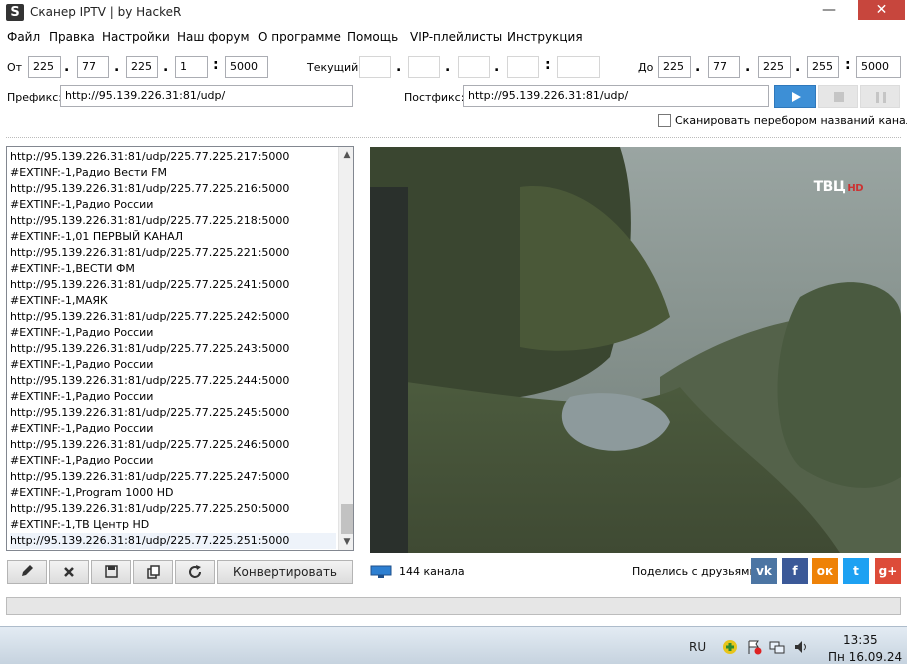  I want to click on list-item: #EXTINF:-1,Радио Вести FM, so click(173, 173).